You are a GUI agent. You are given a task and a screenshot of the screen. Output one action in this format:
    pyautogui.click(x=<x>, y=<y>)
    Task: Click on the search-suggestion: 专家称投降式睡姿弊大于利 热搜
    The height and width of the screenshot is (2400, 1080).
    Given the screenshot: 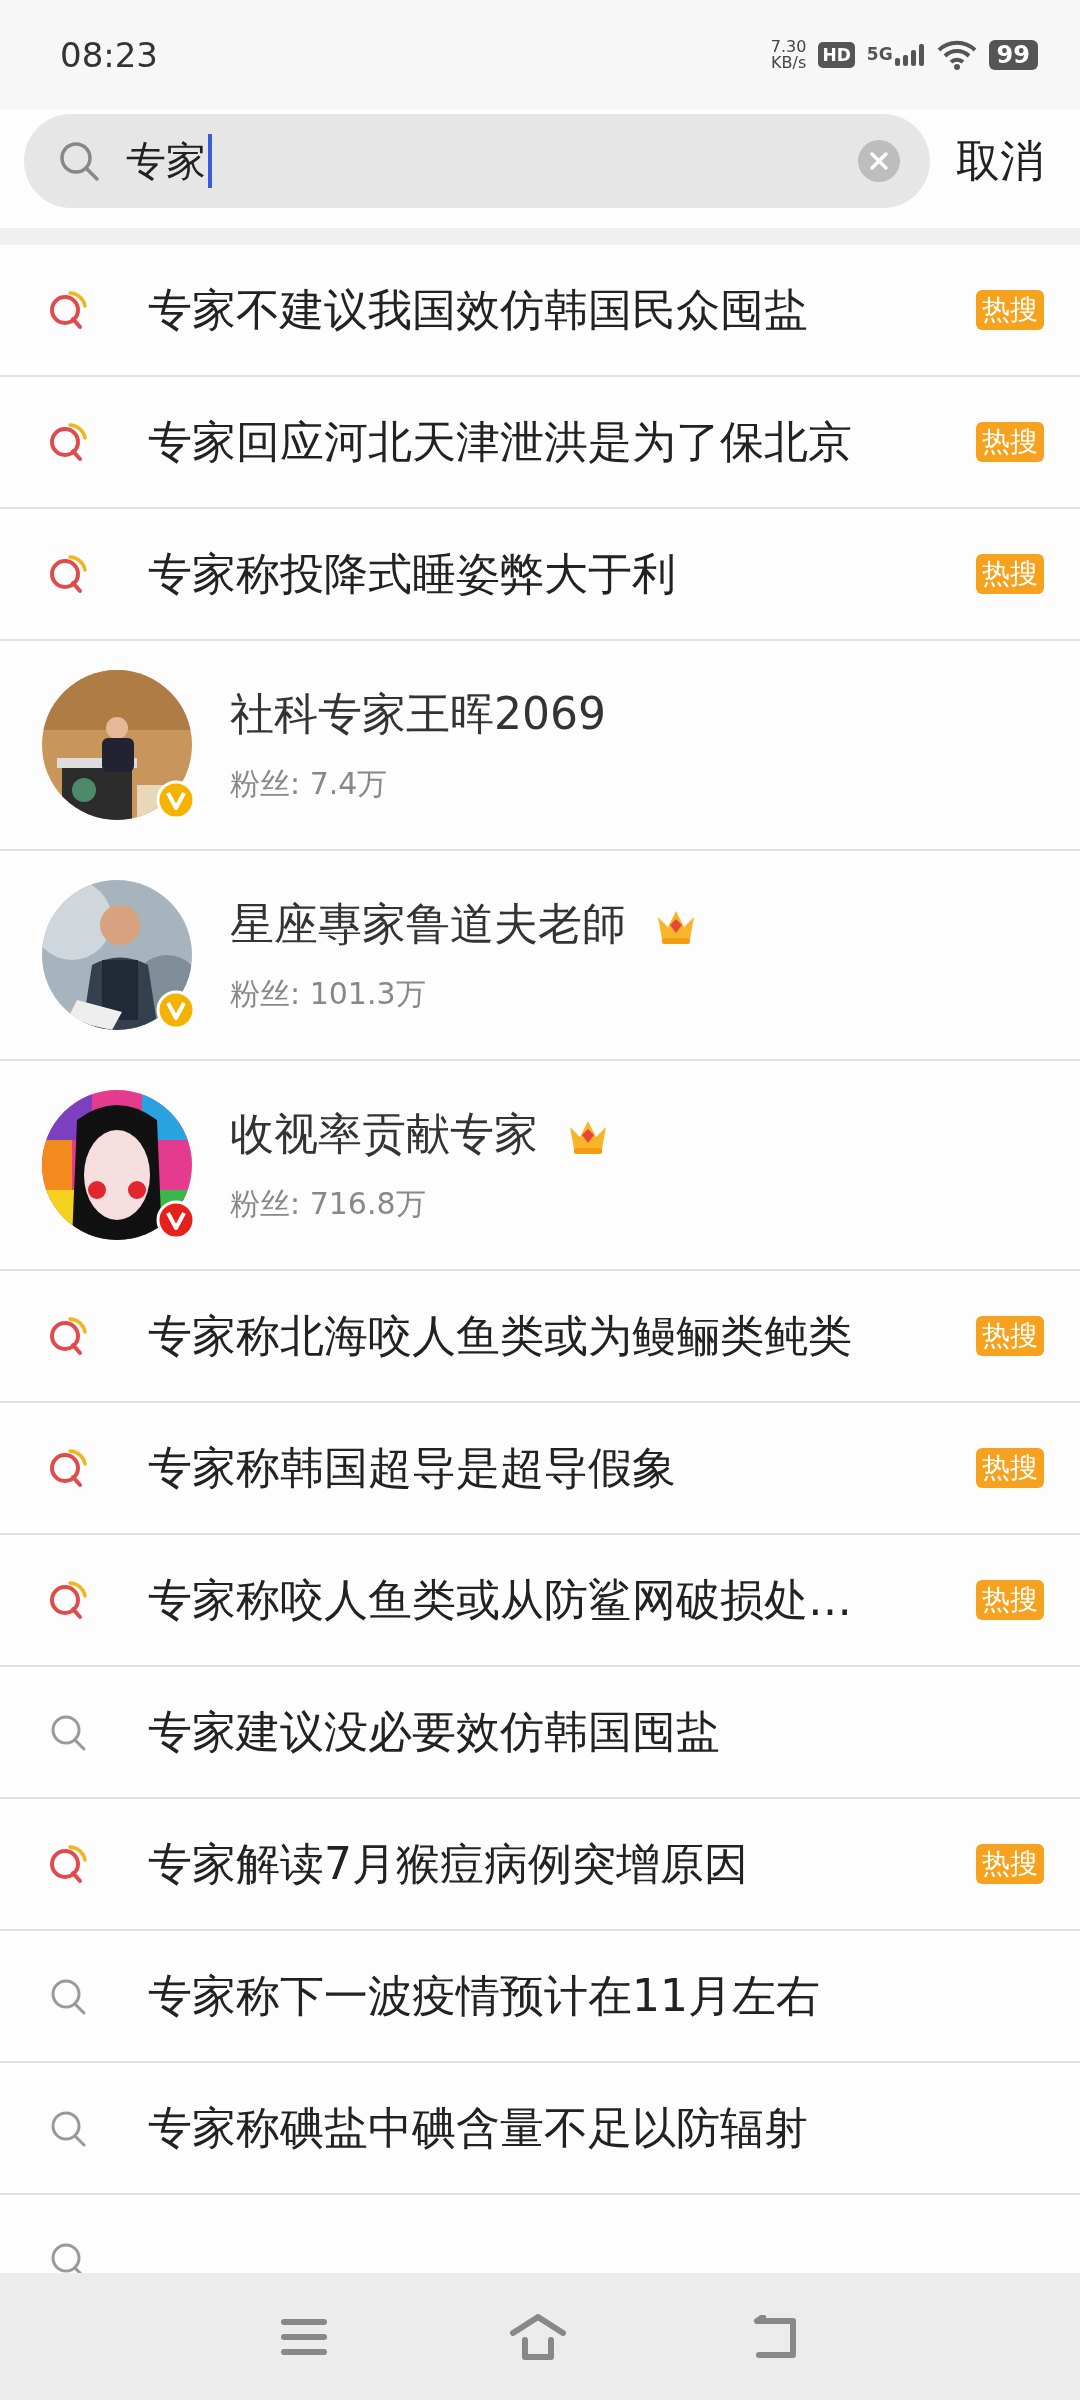 What is the action you would take?
    pyautogui.click(x=540, y=575)
    